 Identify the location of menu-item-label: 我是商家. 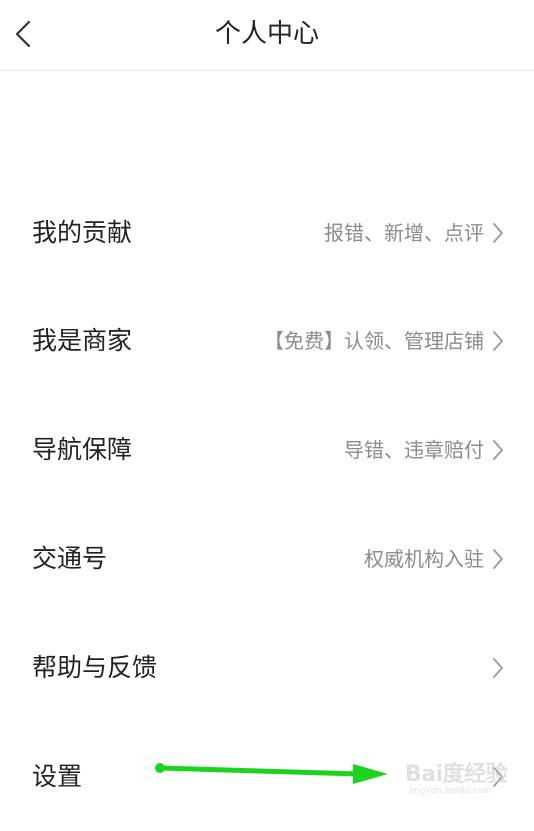
(82, 340).